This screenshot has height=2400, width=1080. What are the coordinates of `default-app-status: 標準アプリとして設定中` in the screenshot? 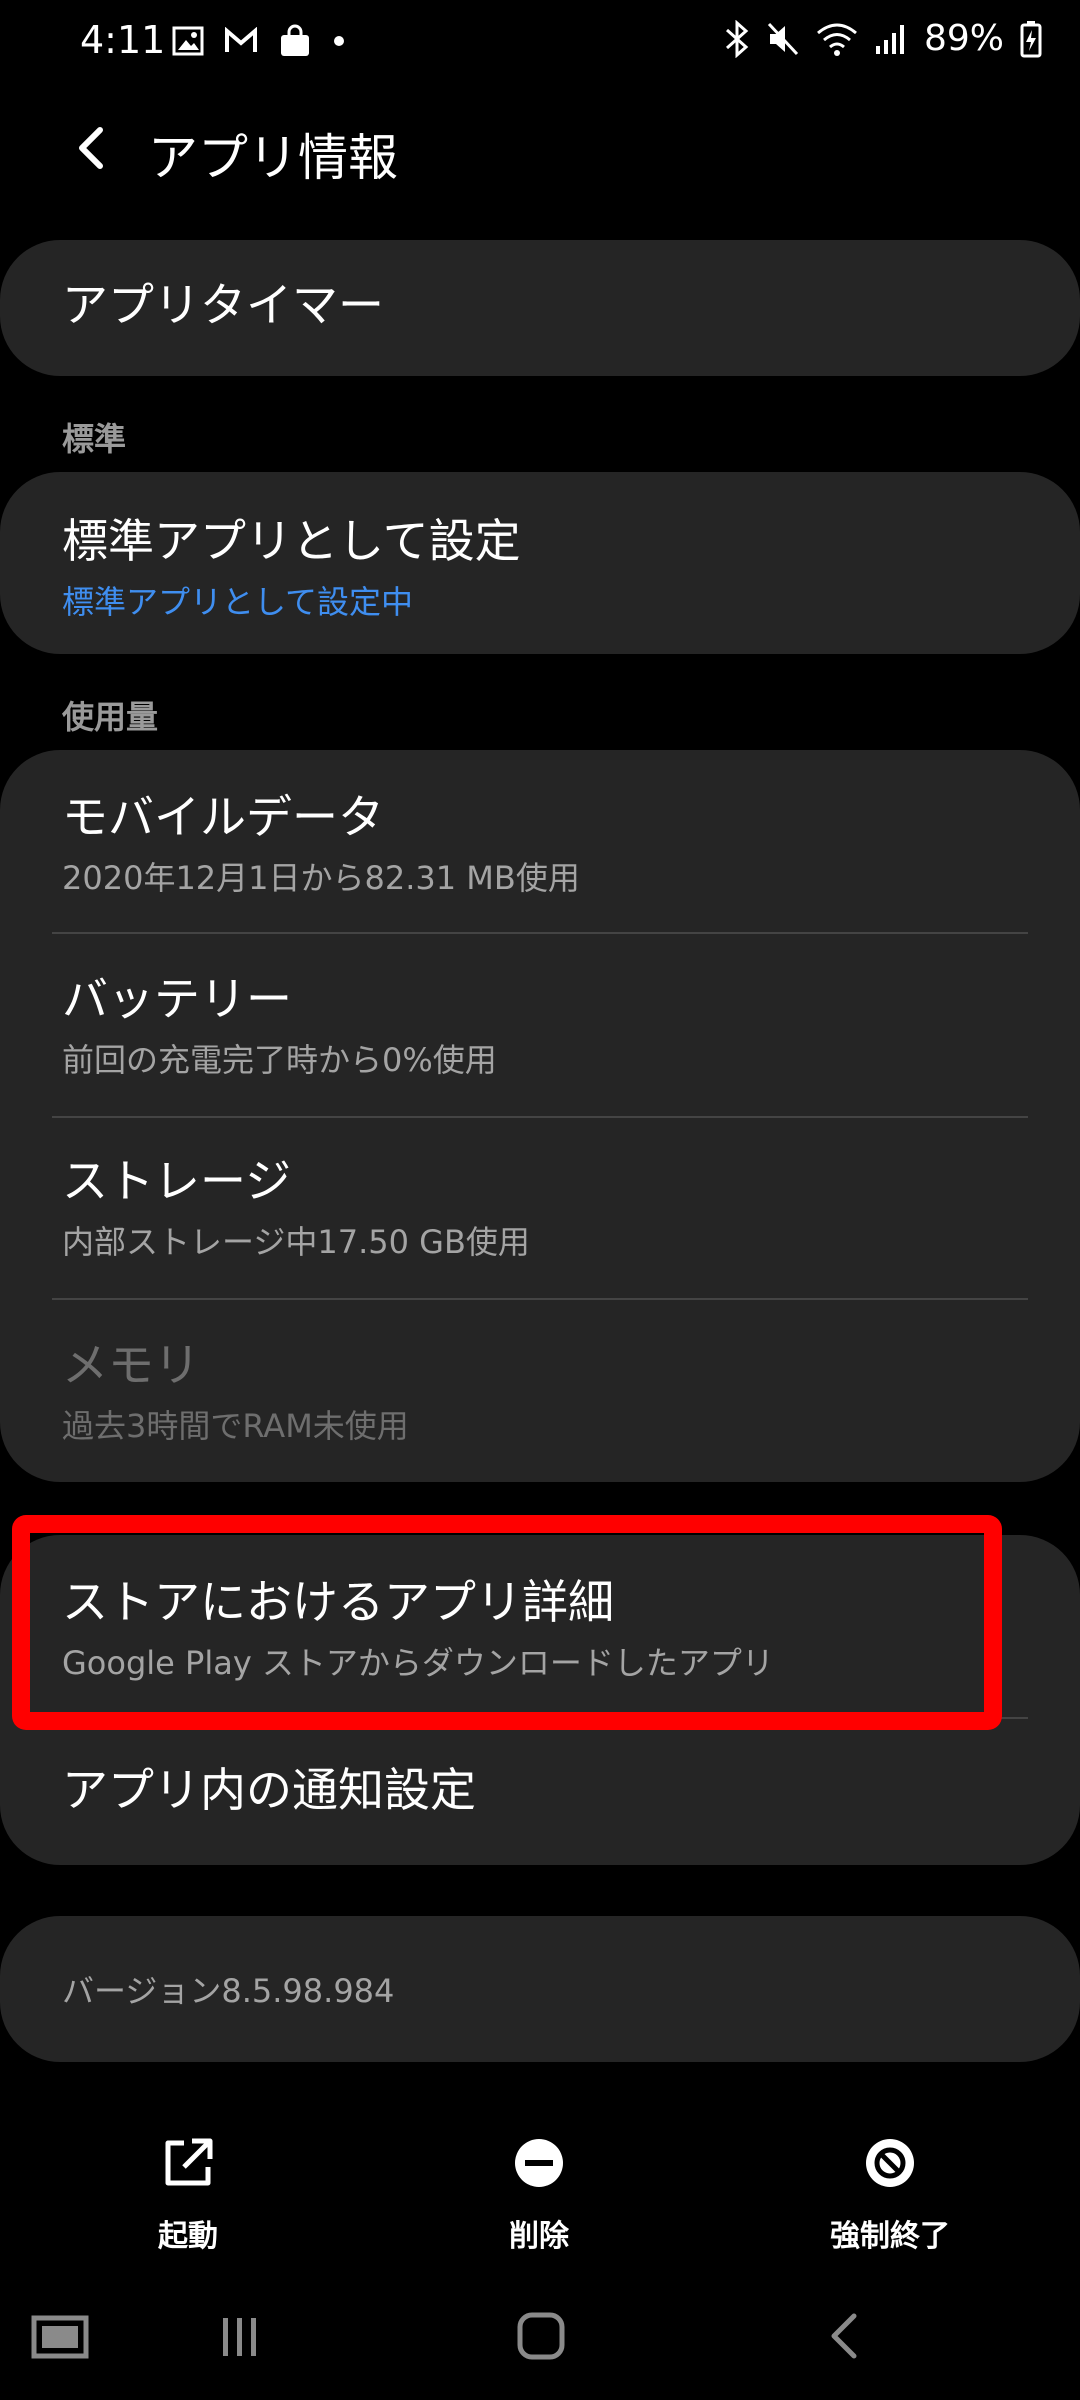 It's located at (238, 602).